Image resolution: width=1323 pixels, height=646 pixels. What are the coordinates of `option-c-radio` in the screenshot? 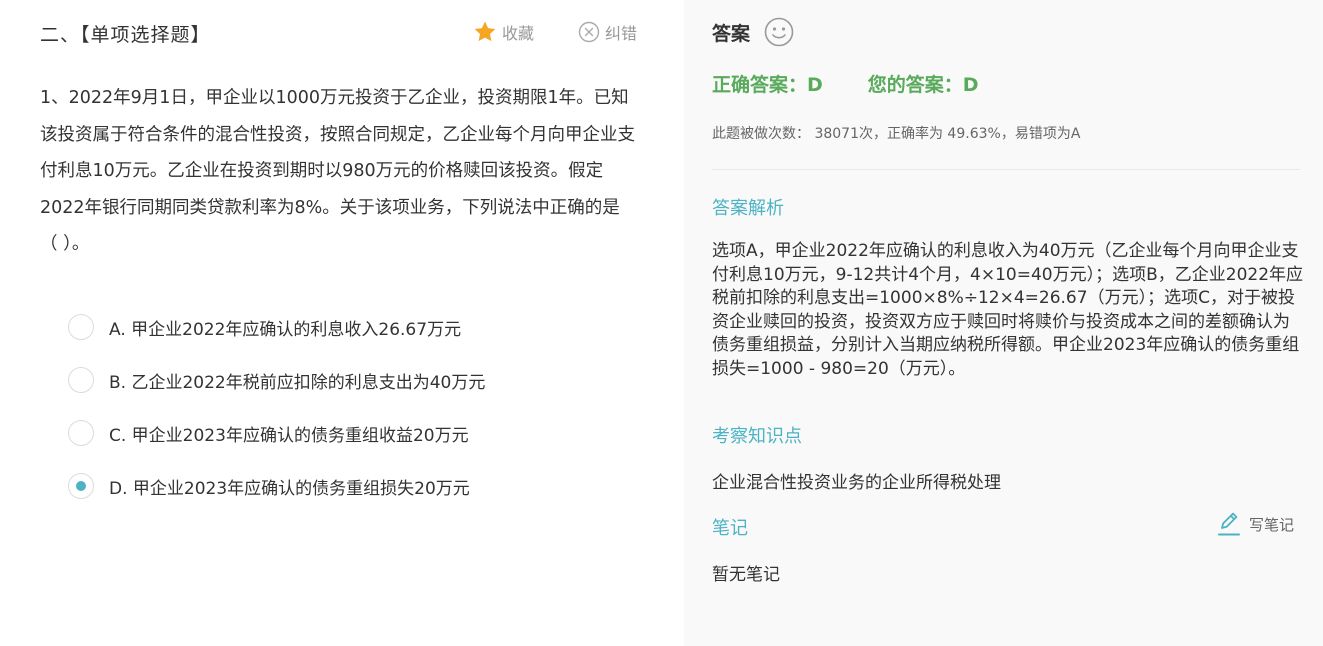 It's located at (81, 433).